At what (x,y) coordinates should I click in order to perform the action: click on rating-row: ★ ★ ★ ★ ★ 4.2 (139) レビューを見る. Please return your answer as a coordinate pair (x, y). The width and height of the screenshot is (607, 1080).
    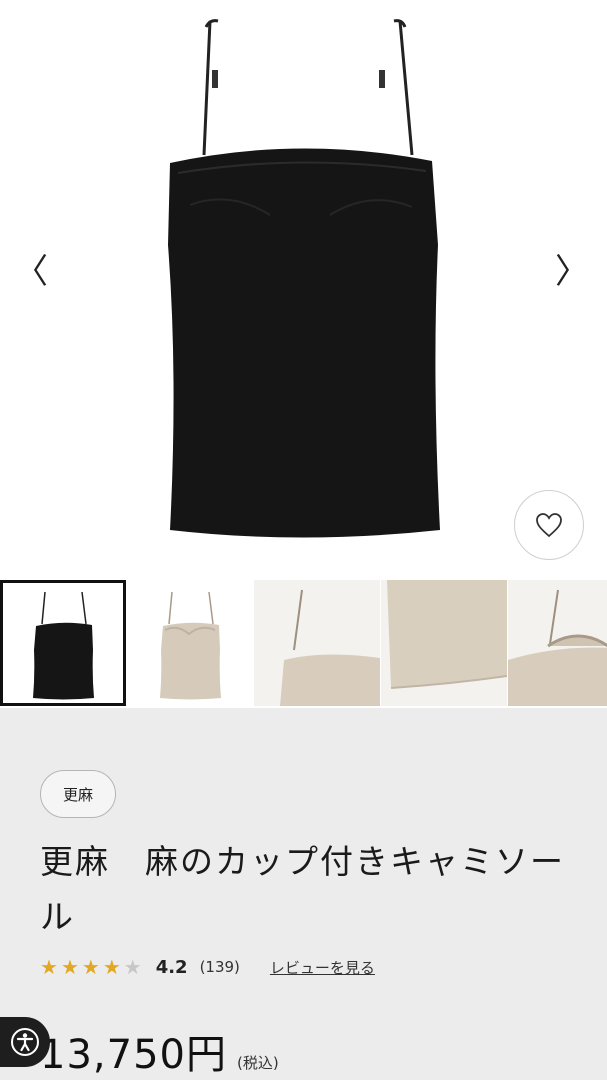
    Looking at the image, I should click on (207, 967).